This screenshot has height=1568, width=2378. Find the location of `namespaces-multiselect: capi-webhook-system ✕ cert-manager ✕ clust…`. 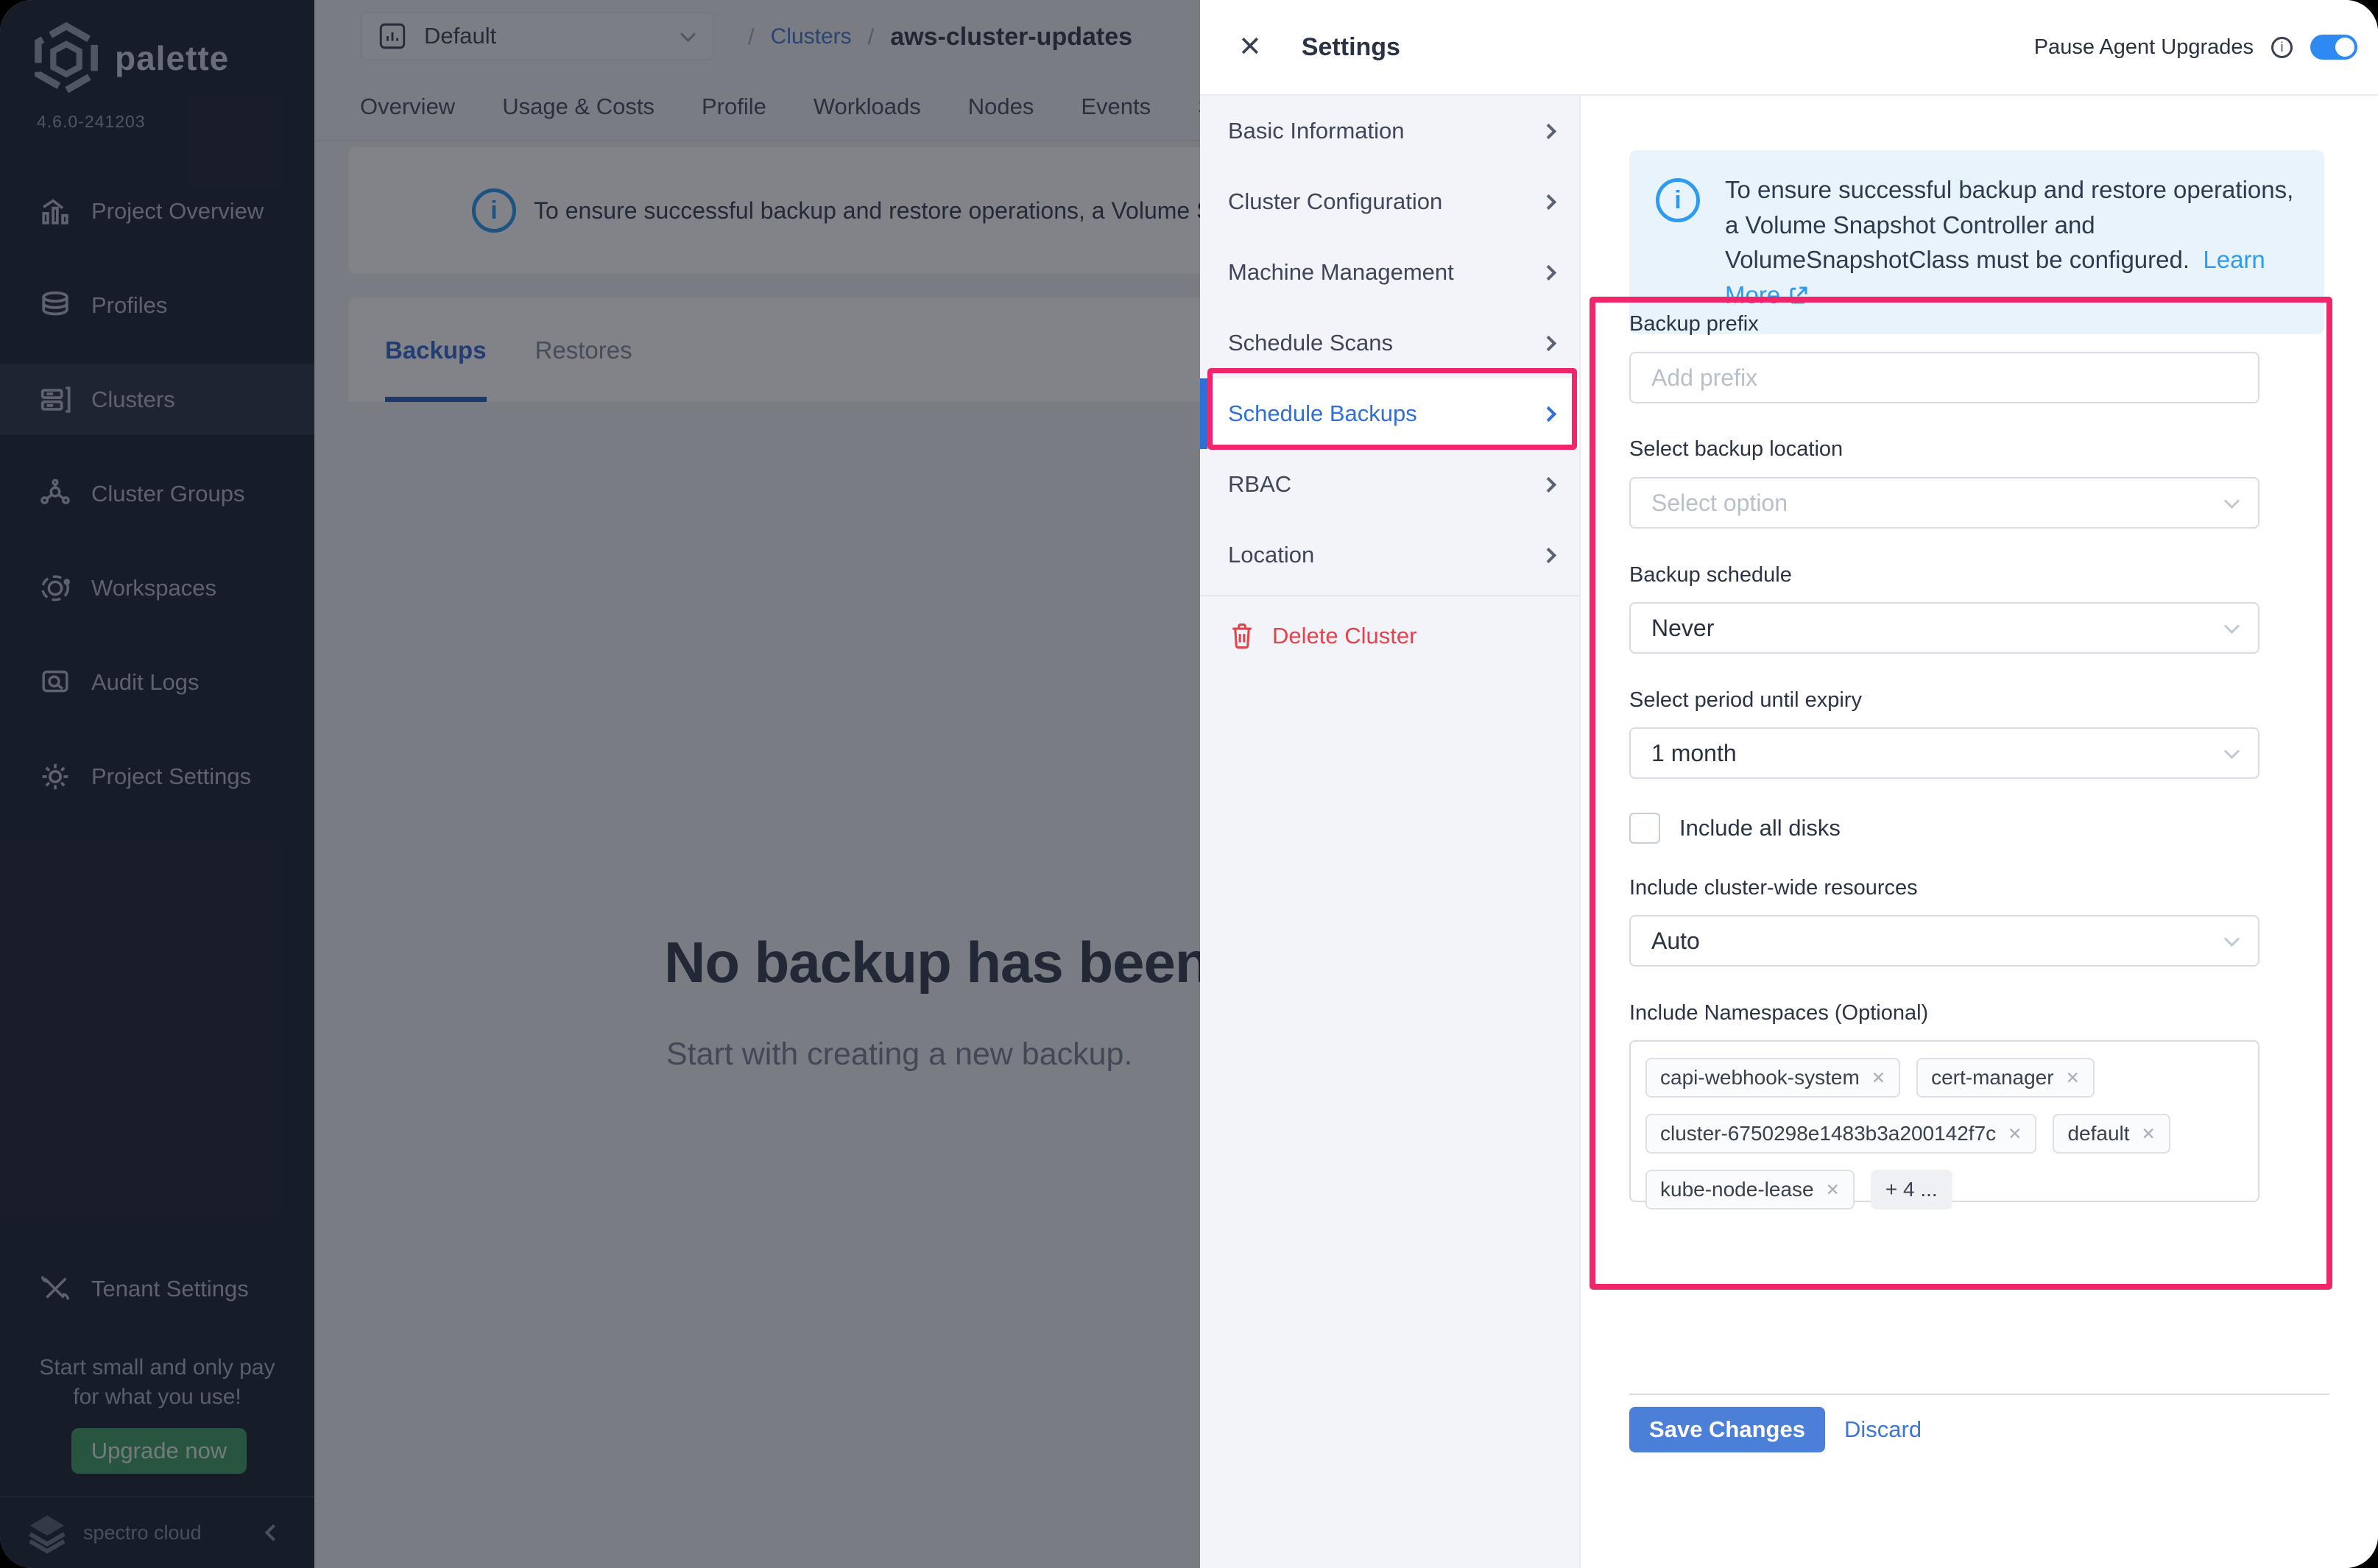

namespaces-multiselect: capi-webhook-system ✕ cert-manager ✕ clust… is located at coordinates (1944, 1124).